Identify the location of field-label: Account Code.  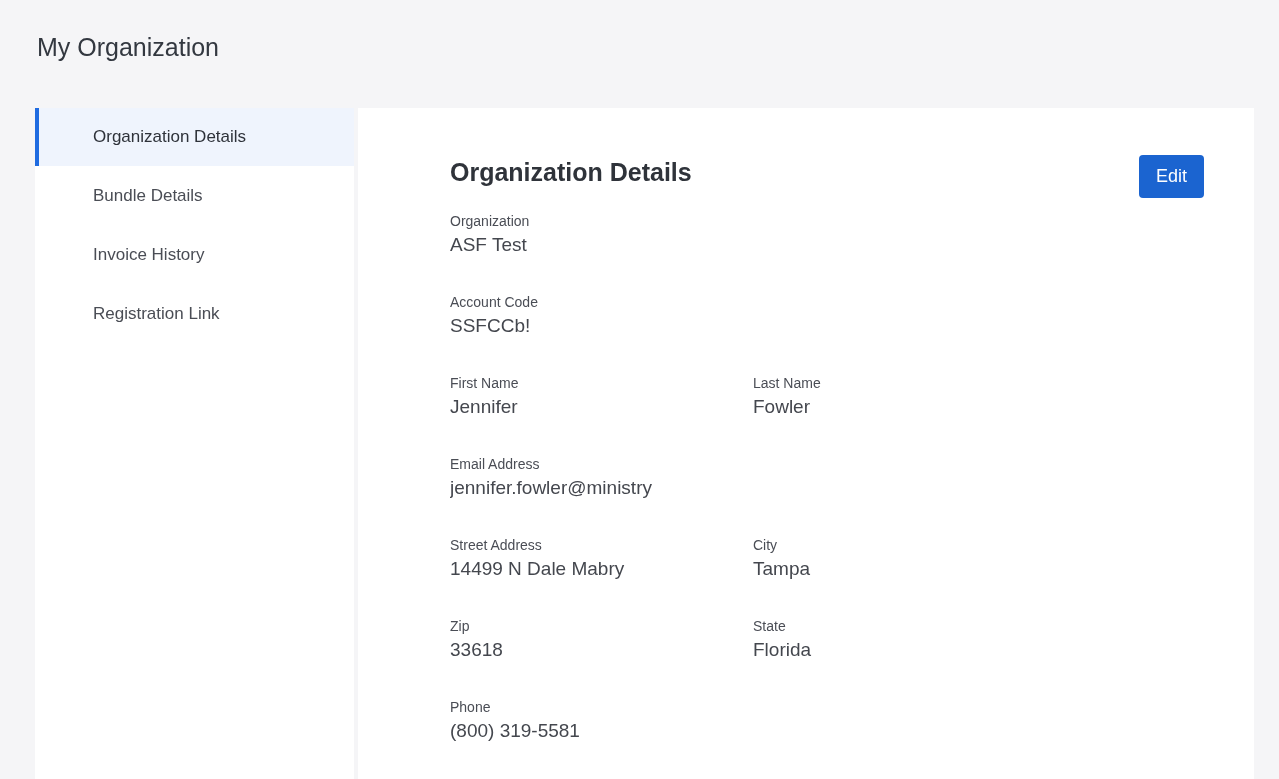
(494, 302).